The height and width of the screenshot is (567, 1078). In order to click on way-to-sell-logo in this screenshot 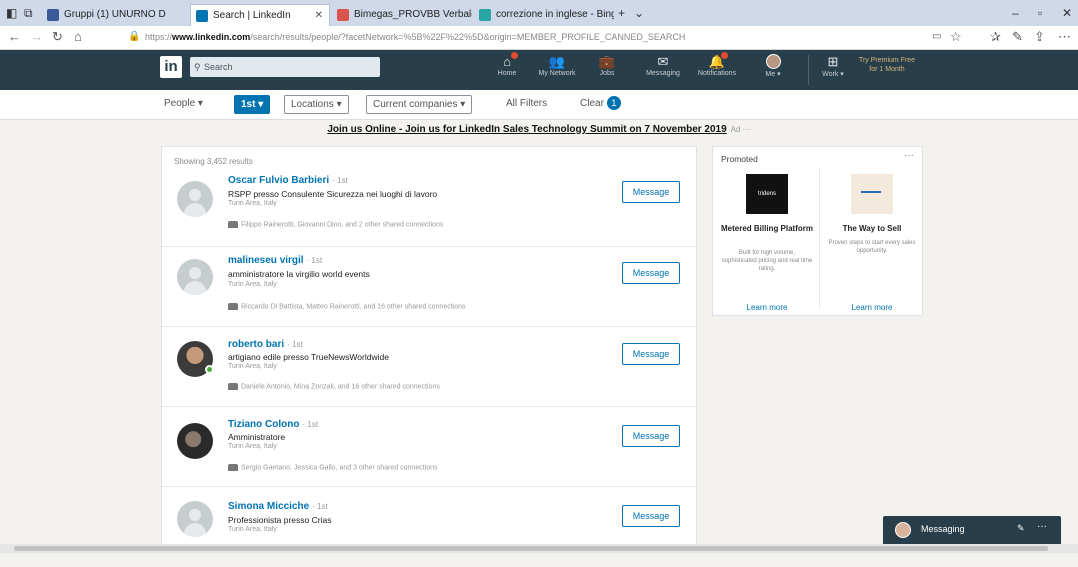, I will do `click(872, 194)`.